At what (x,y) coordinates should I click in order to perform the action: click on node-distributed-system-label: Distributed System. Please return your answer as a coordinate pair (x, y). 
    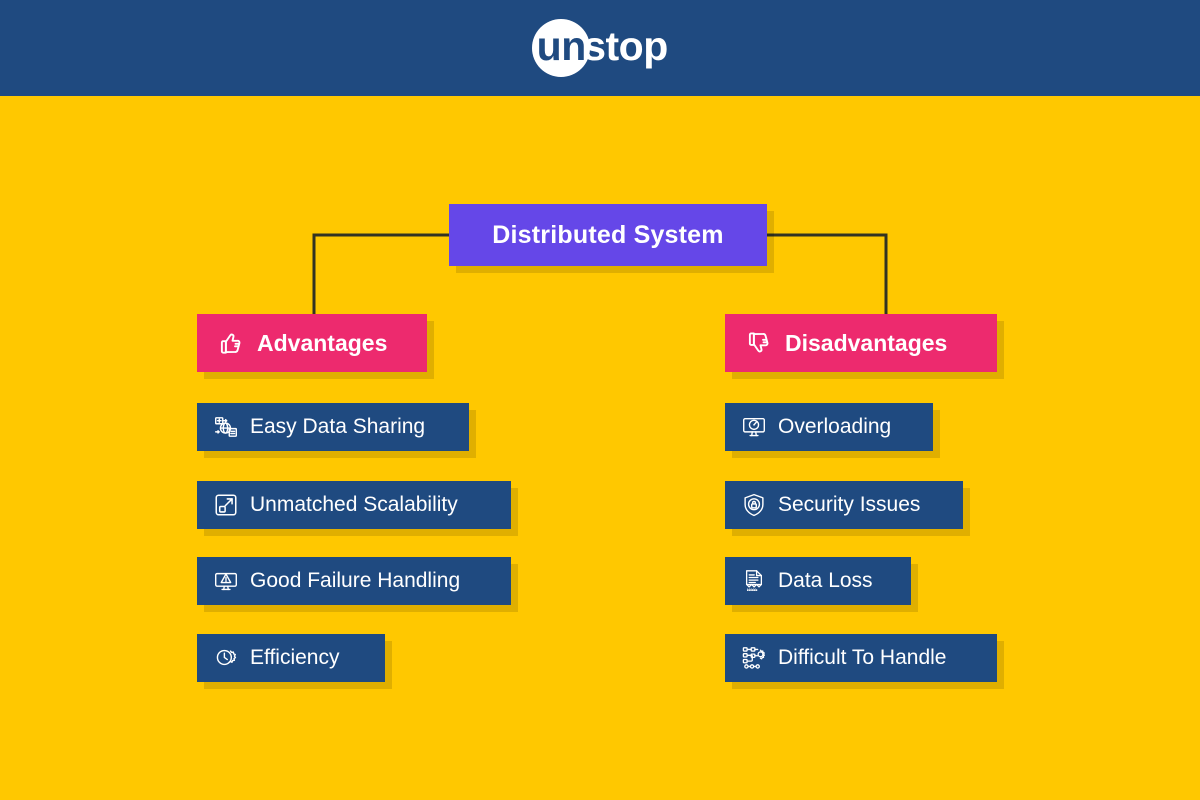
    Looking at the image, I should click on (608, 234).